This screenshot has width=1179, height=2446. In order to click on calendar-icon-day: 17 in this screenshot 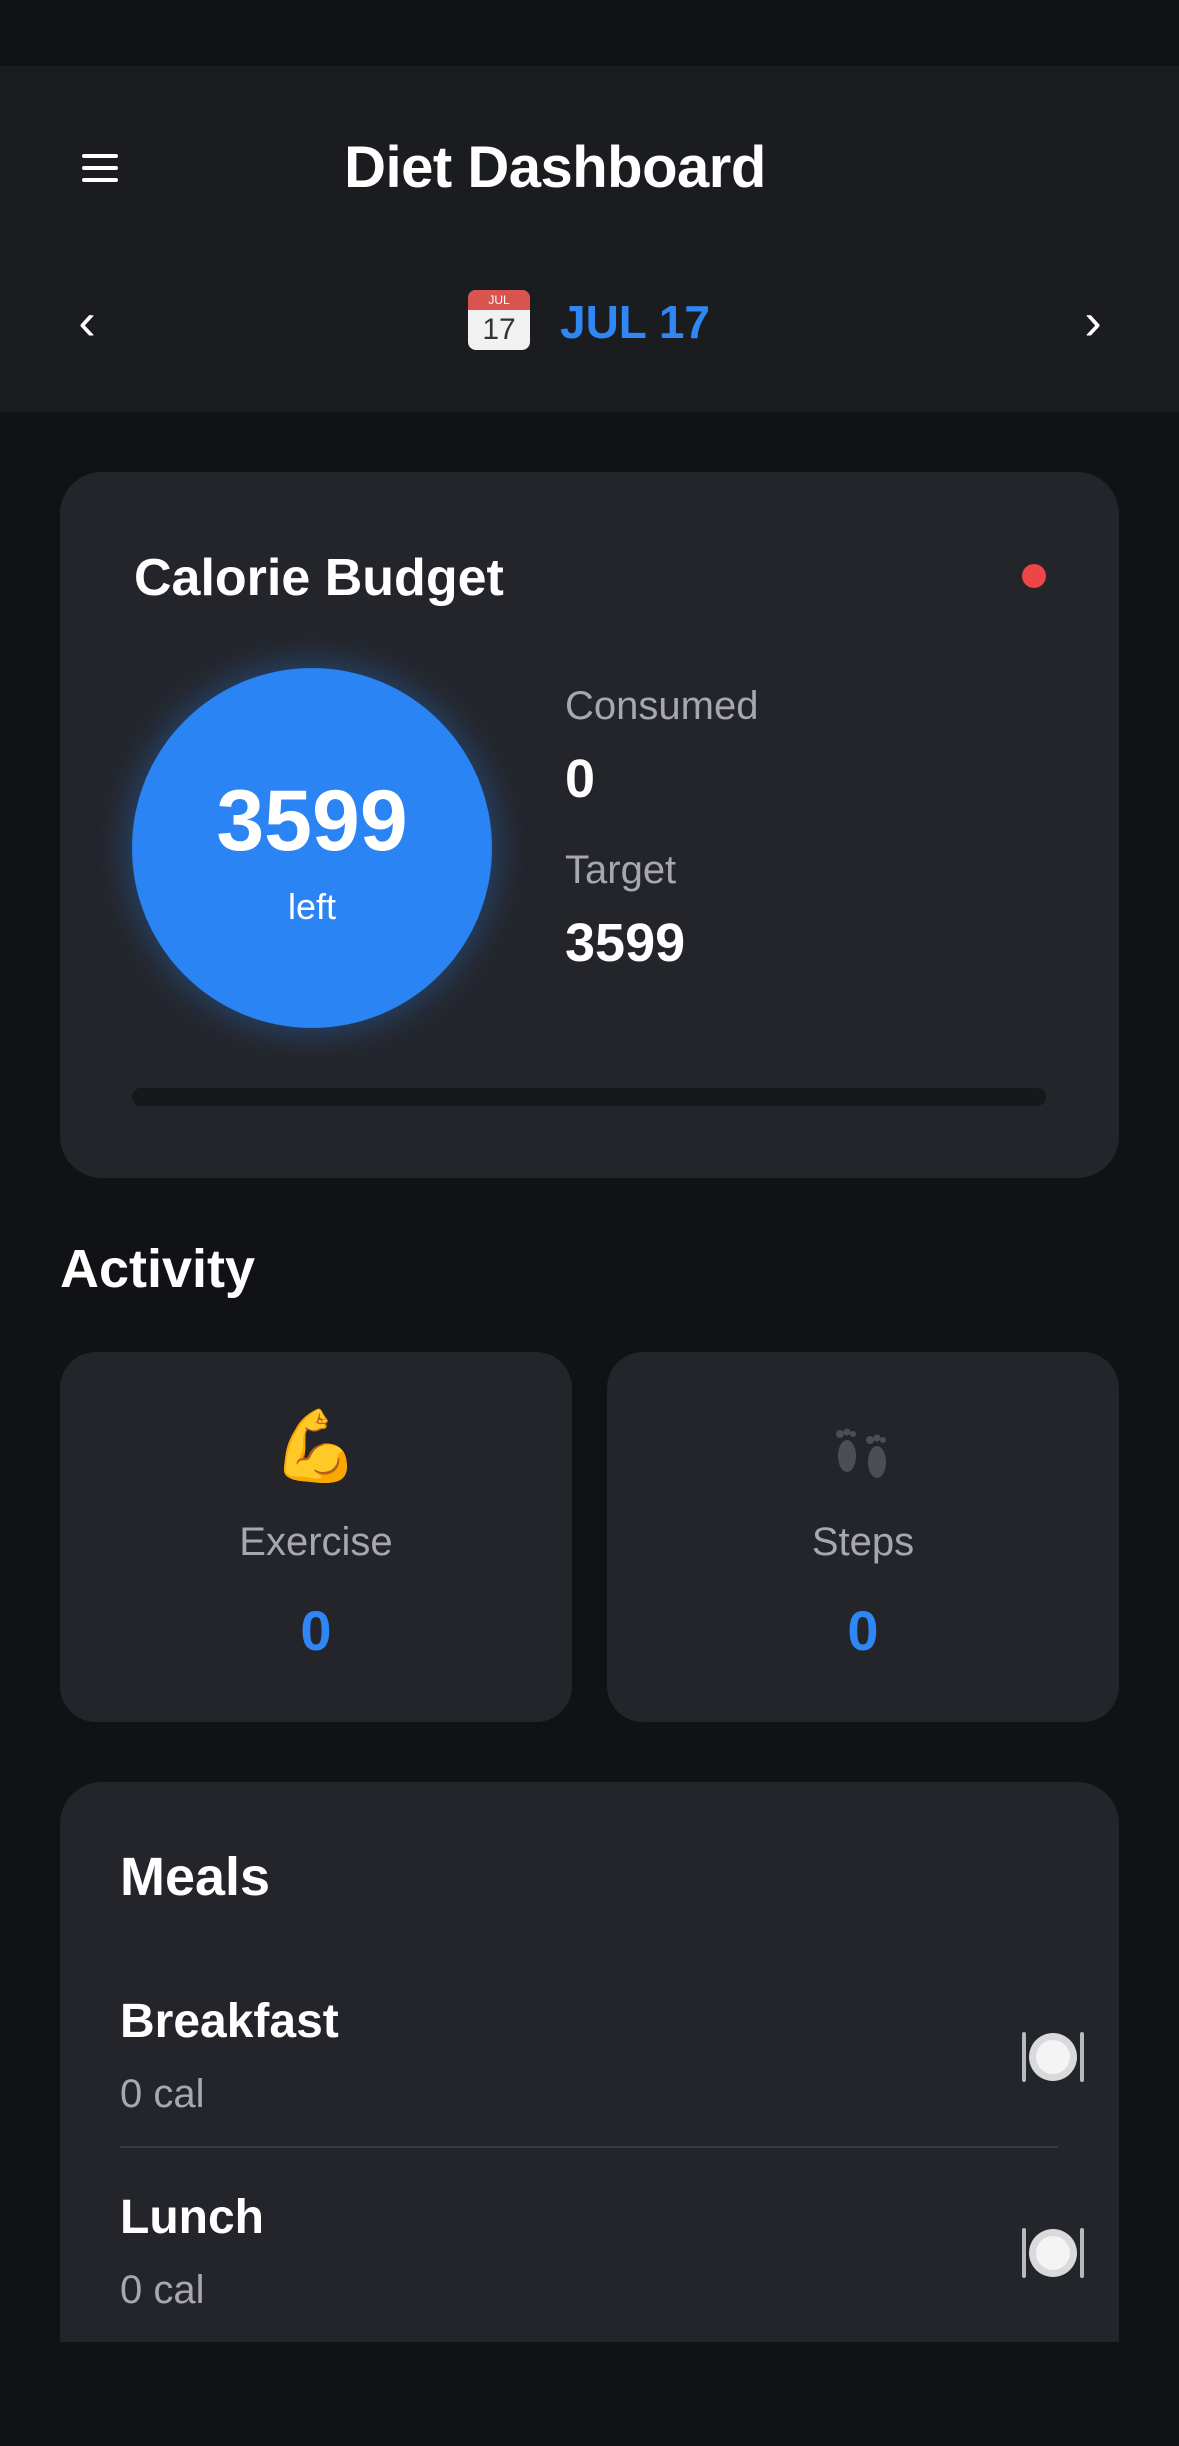, I will do `click(499, 329)`.